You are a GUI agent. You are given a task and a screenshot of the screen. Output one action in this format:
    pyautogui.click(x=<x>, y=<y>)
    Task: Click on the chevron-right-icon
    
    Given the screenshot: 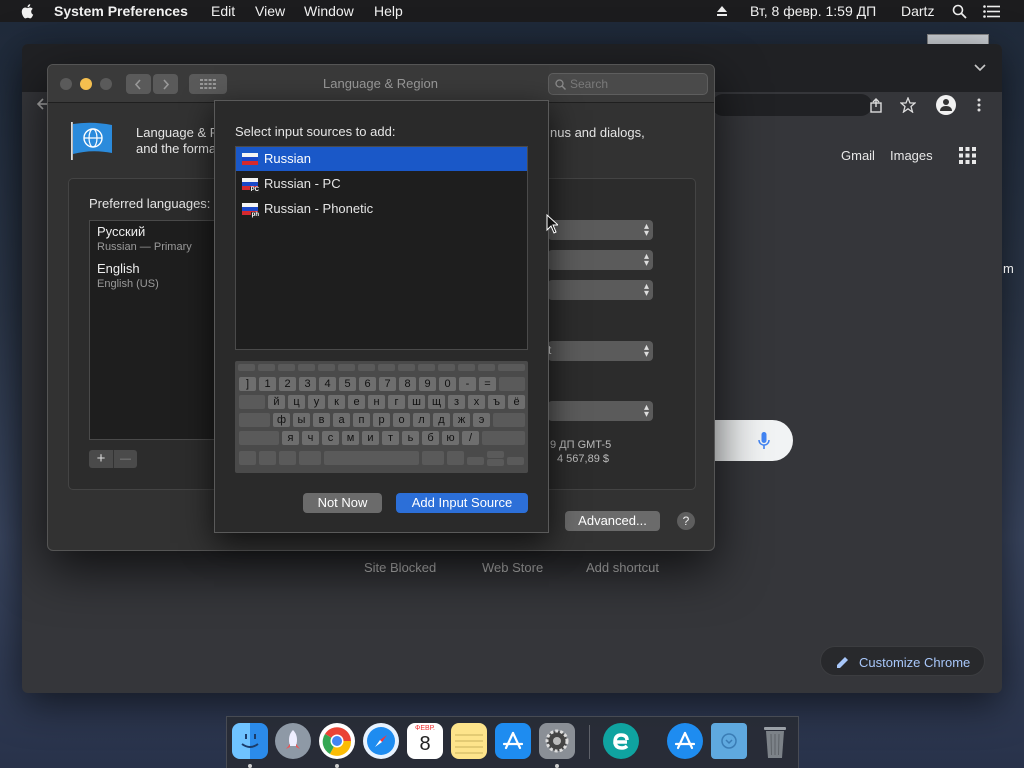 What is the action you would take?
    pyautogui.click(x=166, y=84)
    